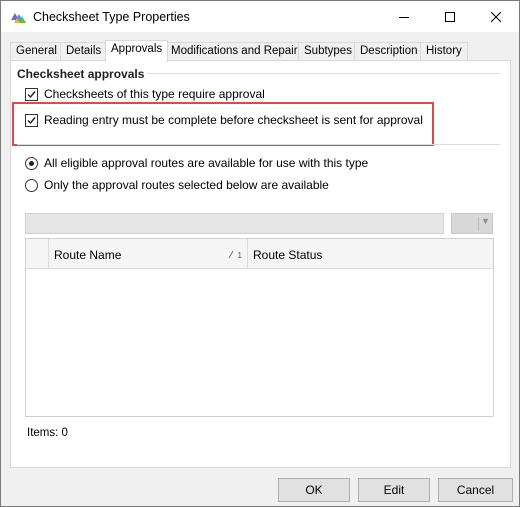 This screenshot has width=520, height=507. What do you see at coordinates (148, 254) in the screenshot?
I see `column-route-name: Route Name 1` at bounding box center [148, 254].